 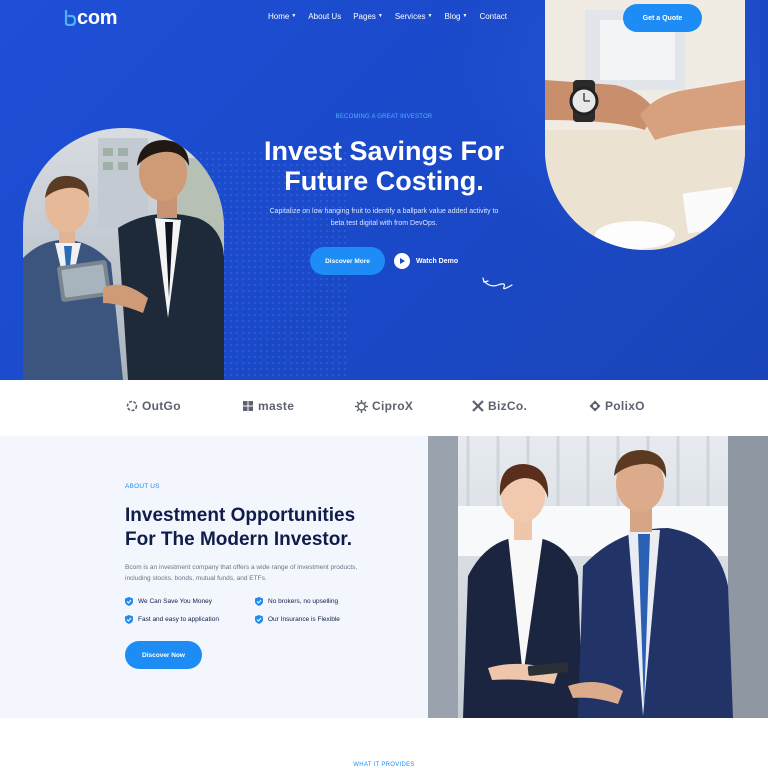 What do you see at coordinates (384, 765) in the screenshot?
I see `next-section-eyebrow: WHAT IT PROVIDES` at bounding box center [384, 765].